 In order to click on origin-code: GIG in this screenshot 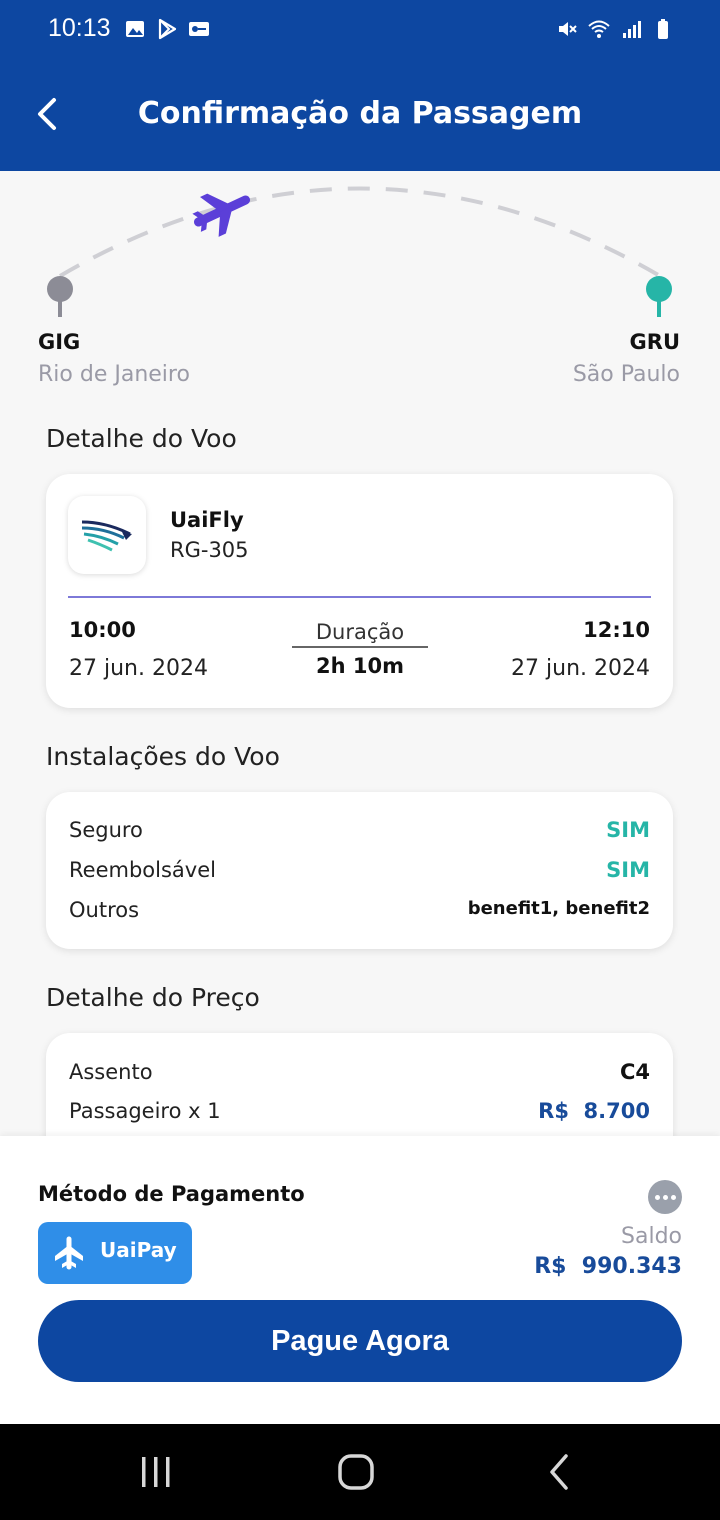, I will do `click(59, 342)`.